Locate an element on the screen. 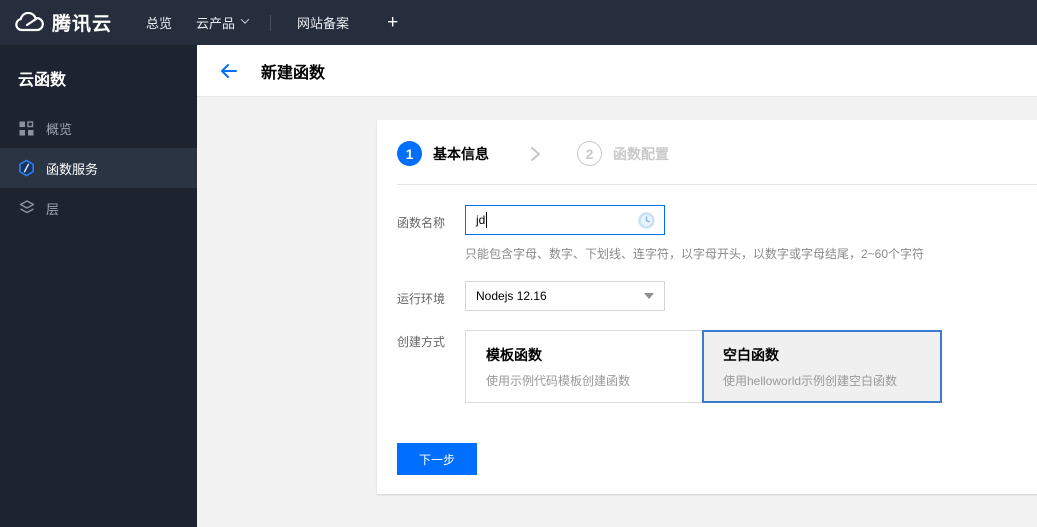 Image resolution: width=1037 pixels, height=527 pixels. grid-icon is located at coordinates (26, 128).